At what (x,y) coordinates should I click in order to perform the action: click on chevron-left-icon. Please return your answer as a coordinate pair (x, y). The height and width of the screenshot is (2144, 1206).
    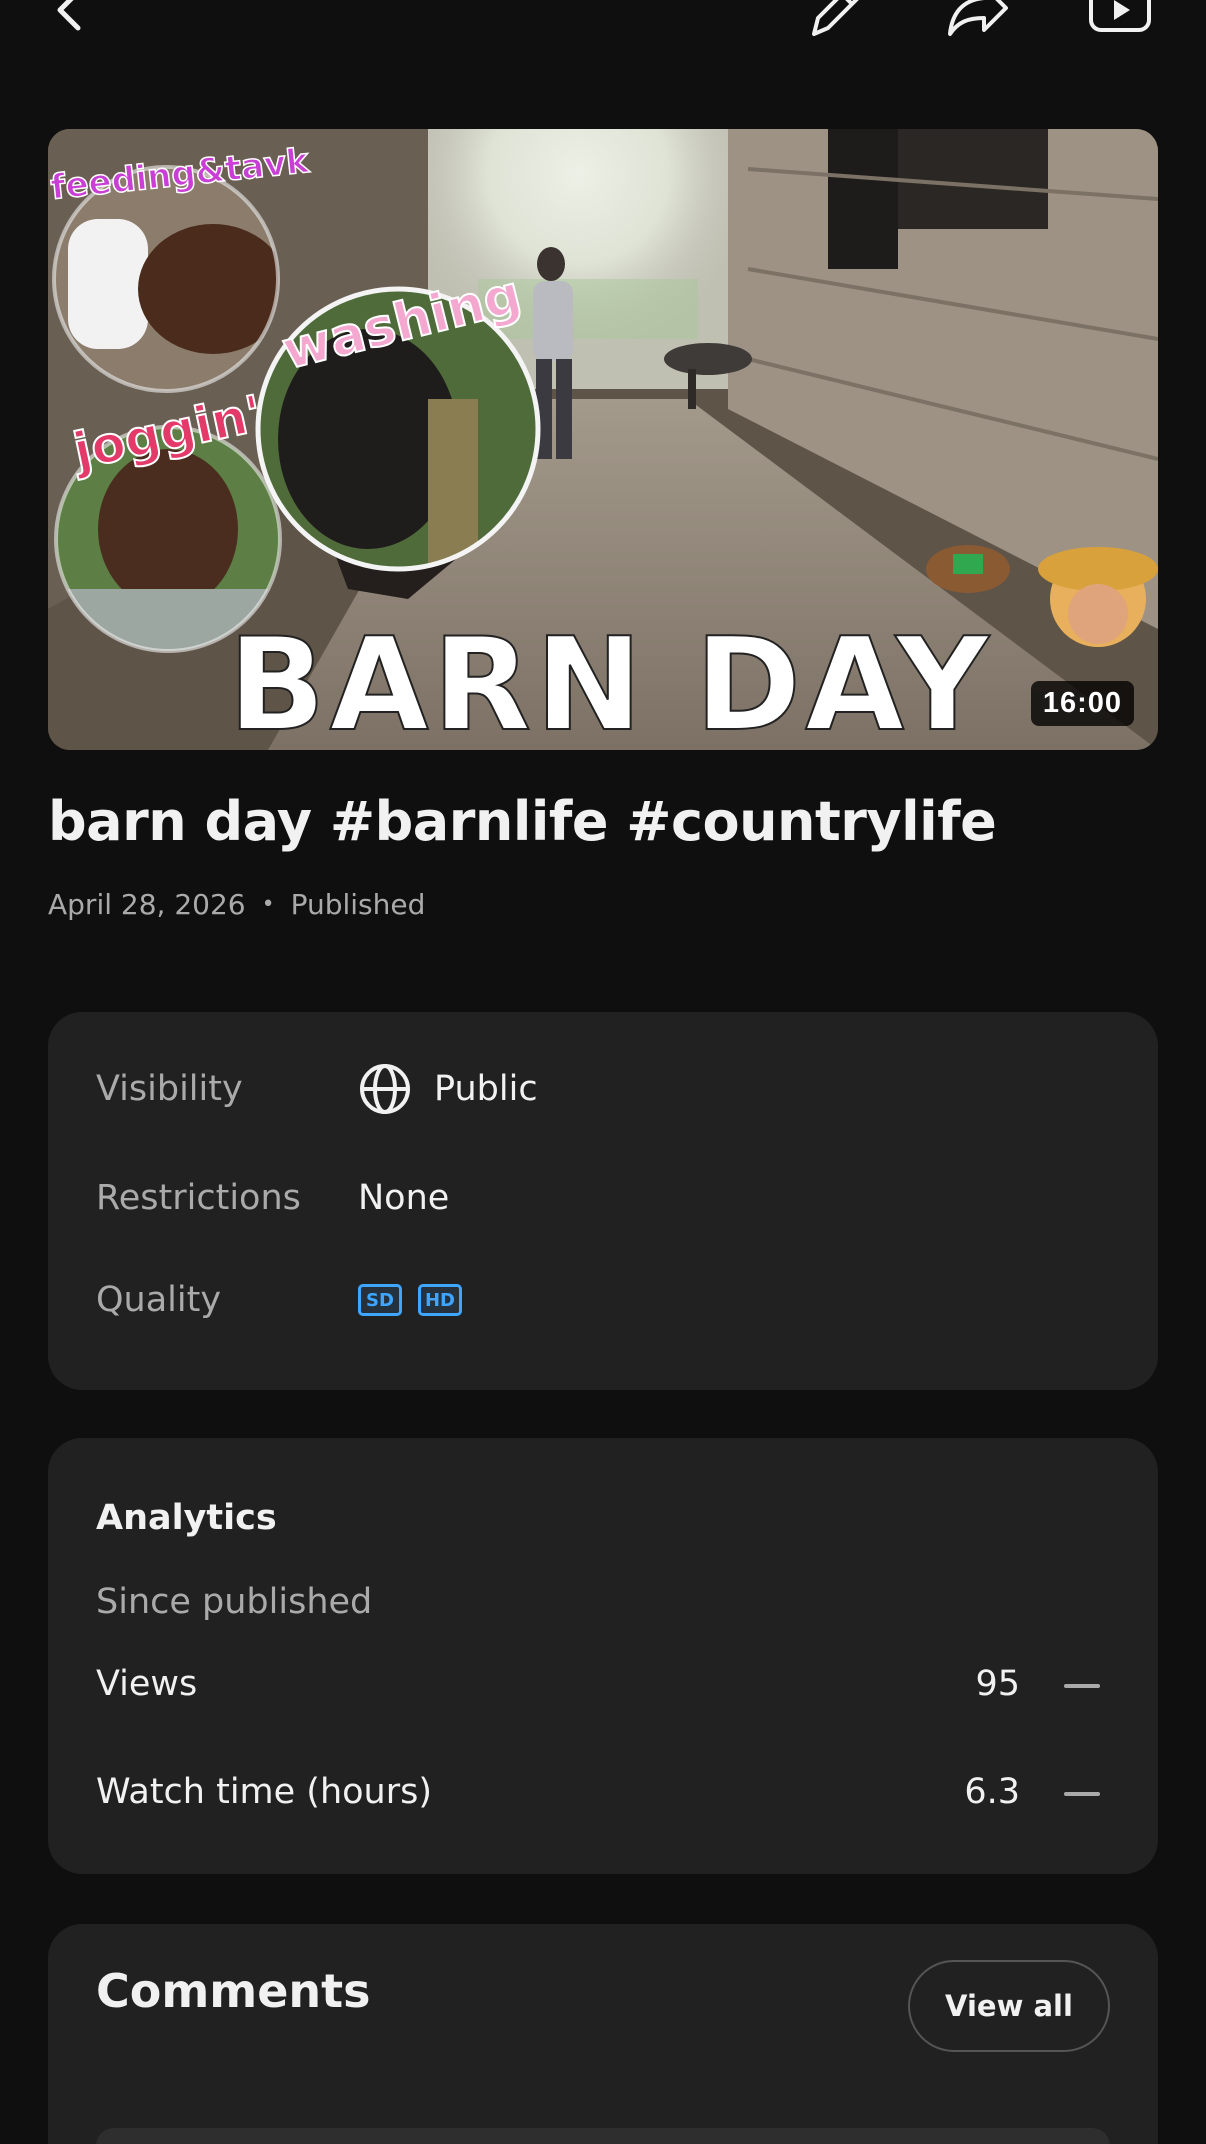
    Looking at the image, I should click on (69, 15).